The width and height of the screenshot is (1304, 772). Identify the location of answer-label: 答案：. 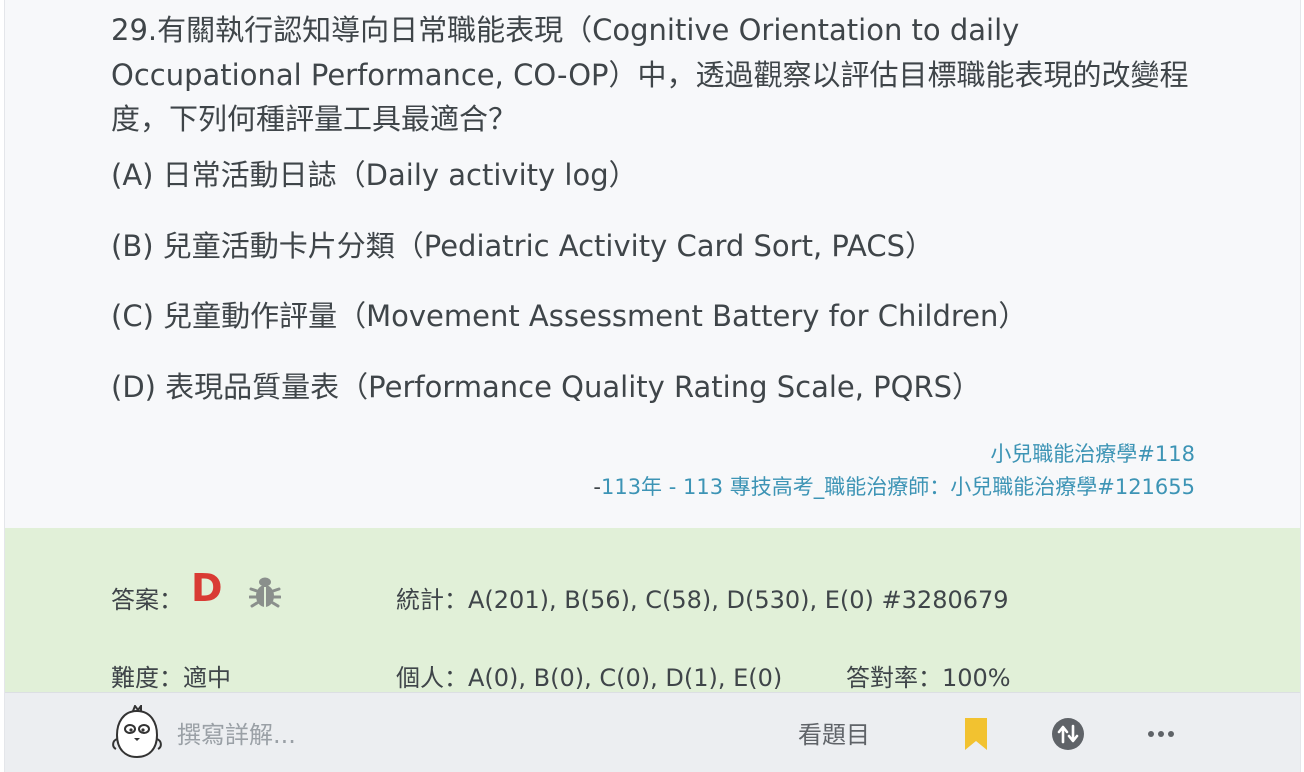
(147, 600).